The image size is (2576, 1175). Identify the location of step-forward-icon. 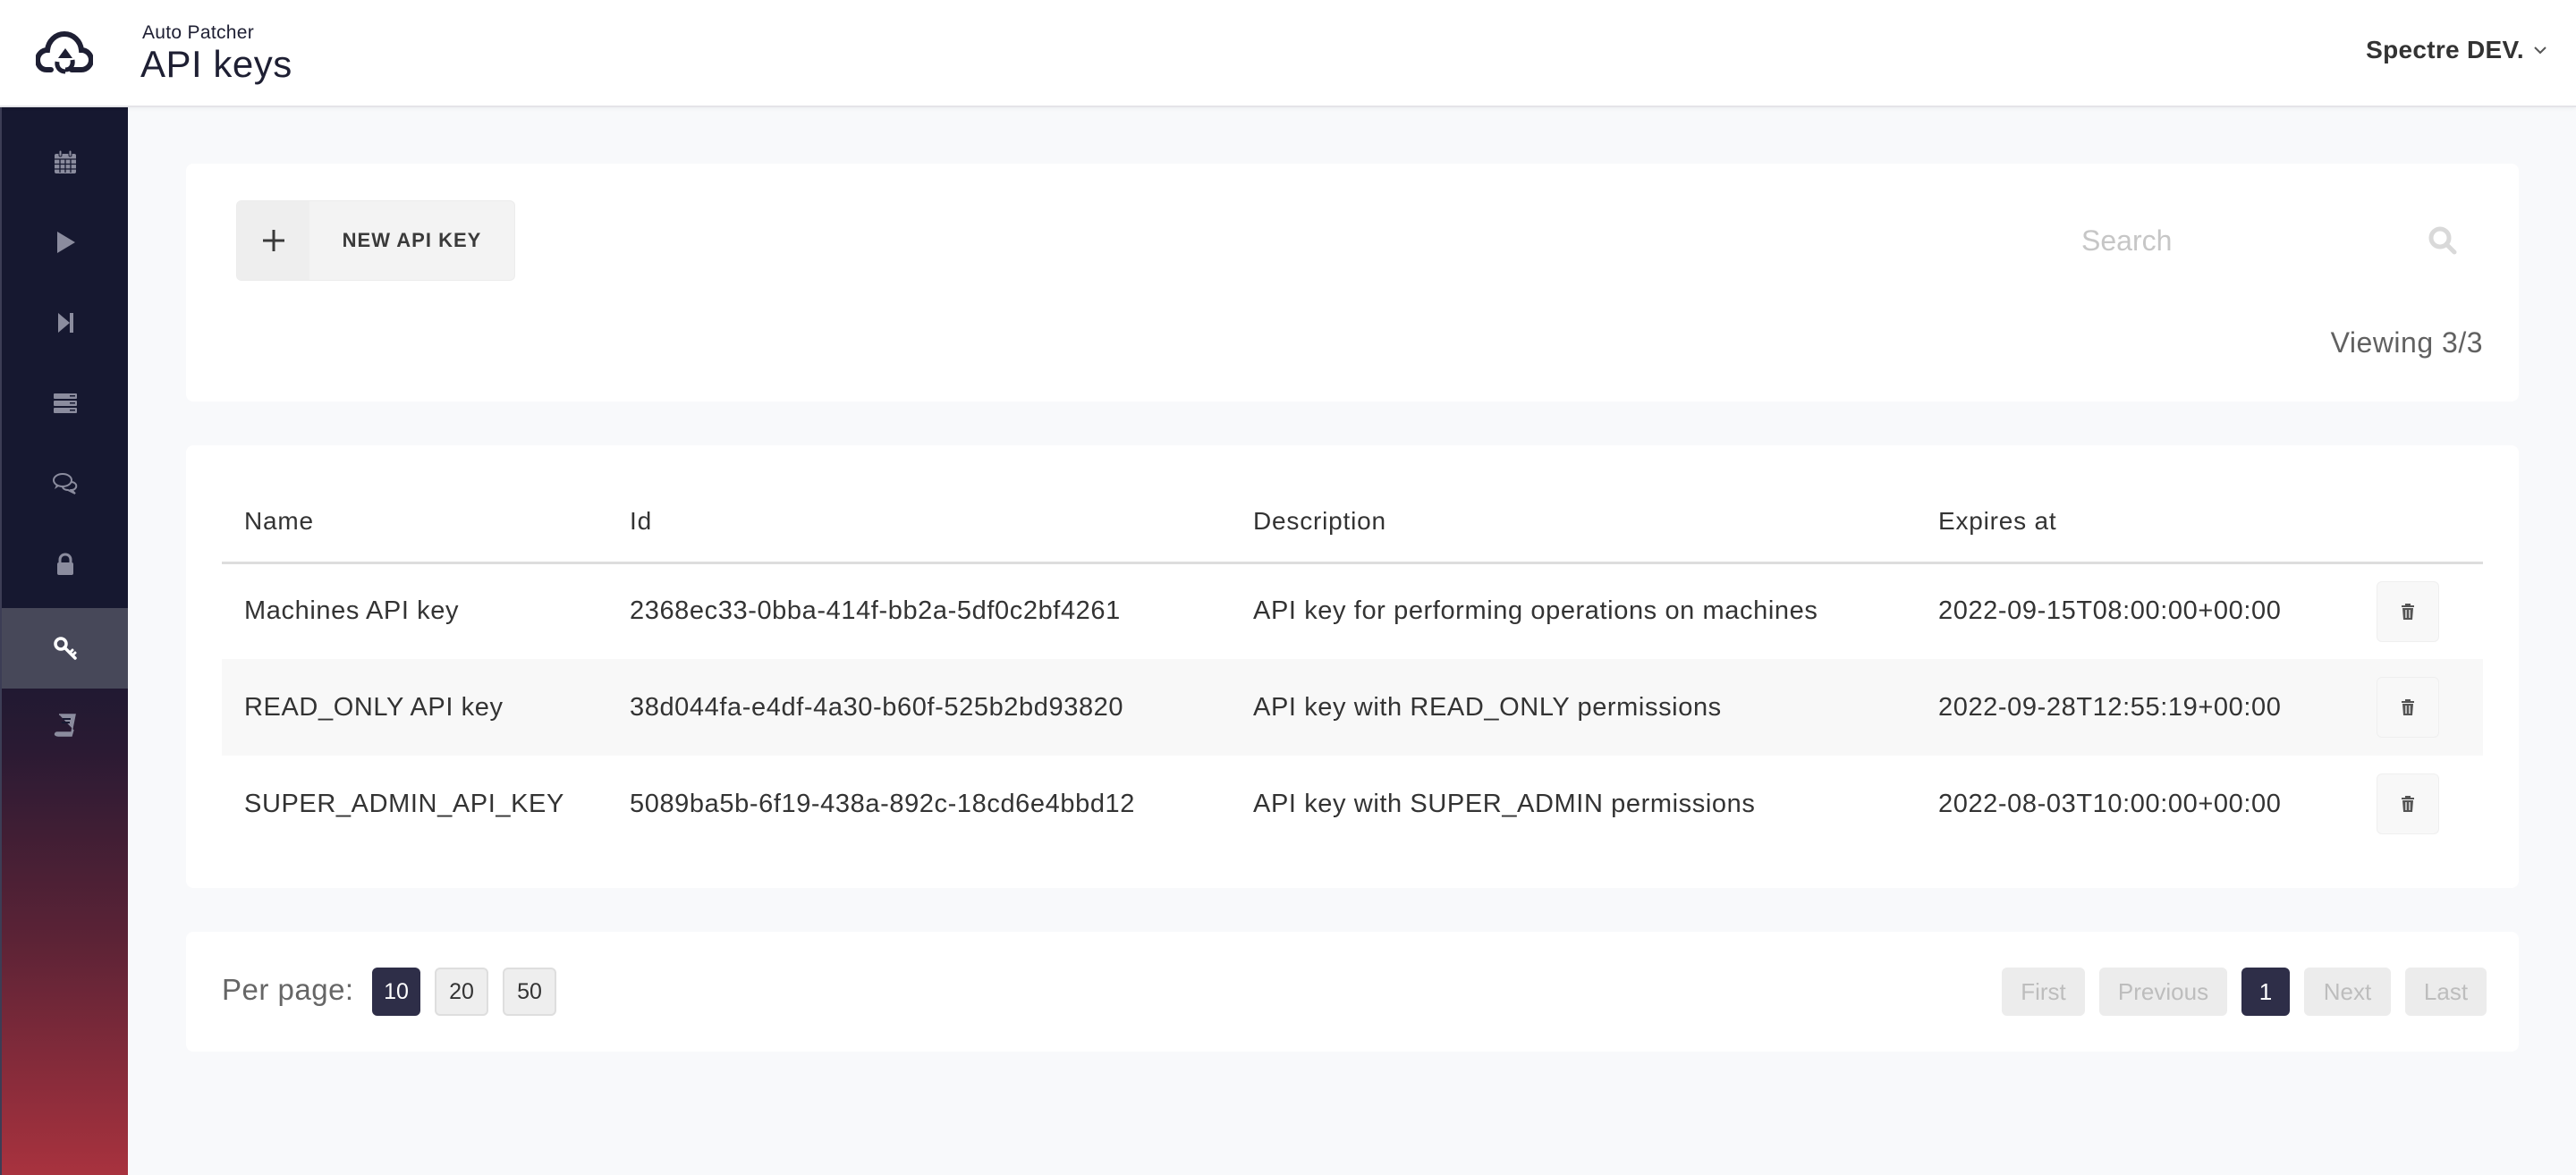
(65, 323).